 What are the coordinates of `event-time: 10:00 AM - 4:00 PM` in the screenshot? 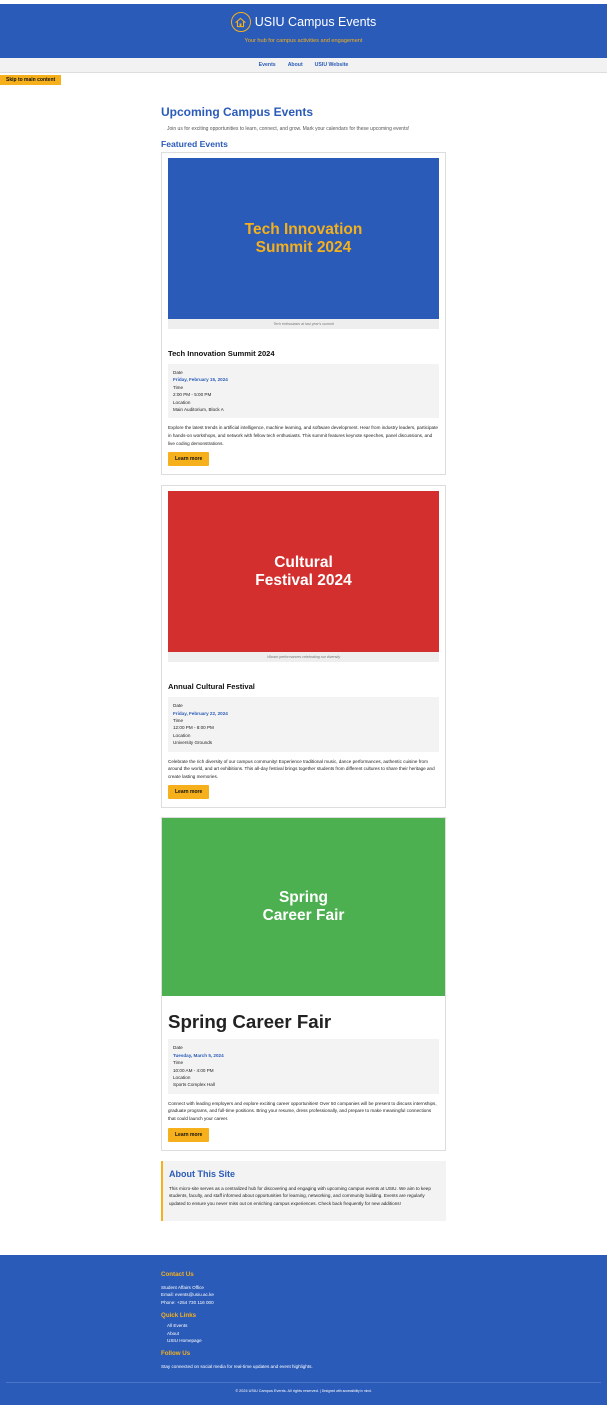 It's located at (193, 1070).